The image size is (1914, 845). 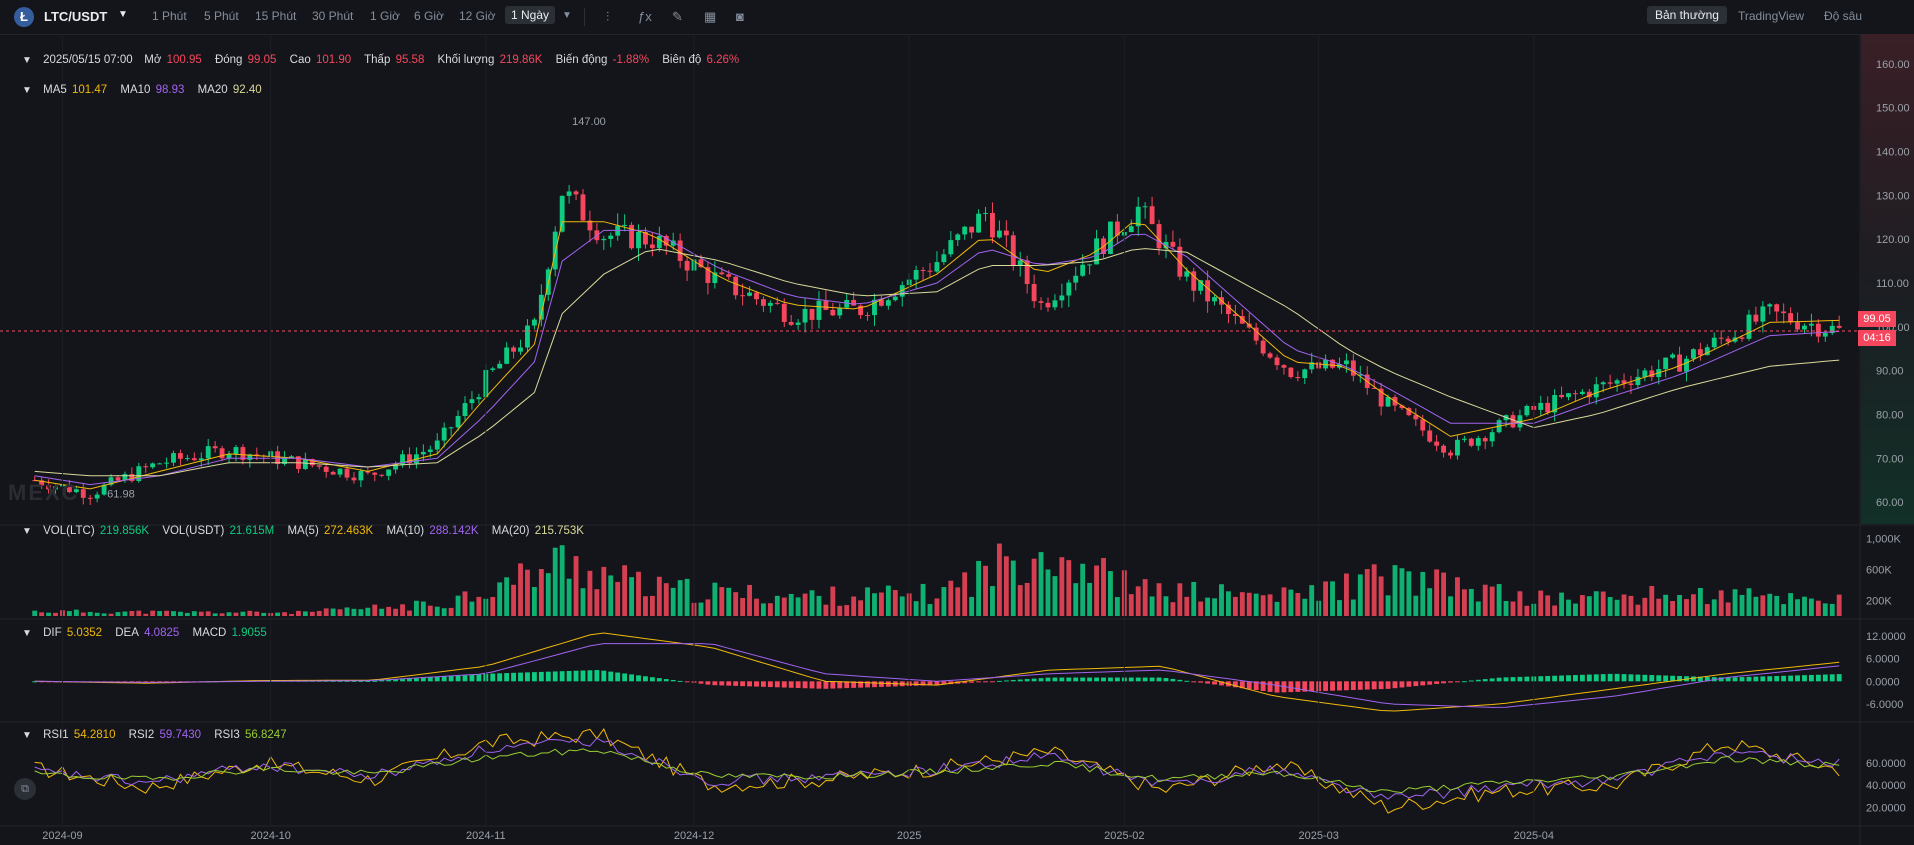 I want to click on mode-basic-button: Bản thường, so click(x=1687, y=15).